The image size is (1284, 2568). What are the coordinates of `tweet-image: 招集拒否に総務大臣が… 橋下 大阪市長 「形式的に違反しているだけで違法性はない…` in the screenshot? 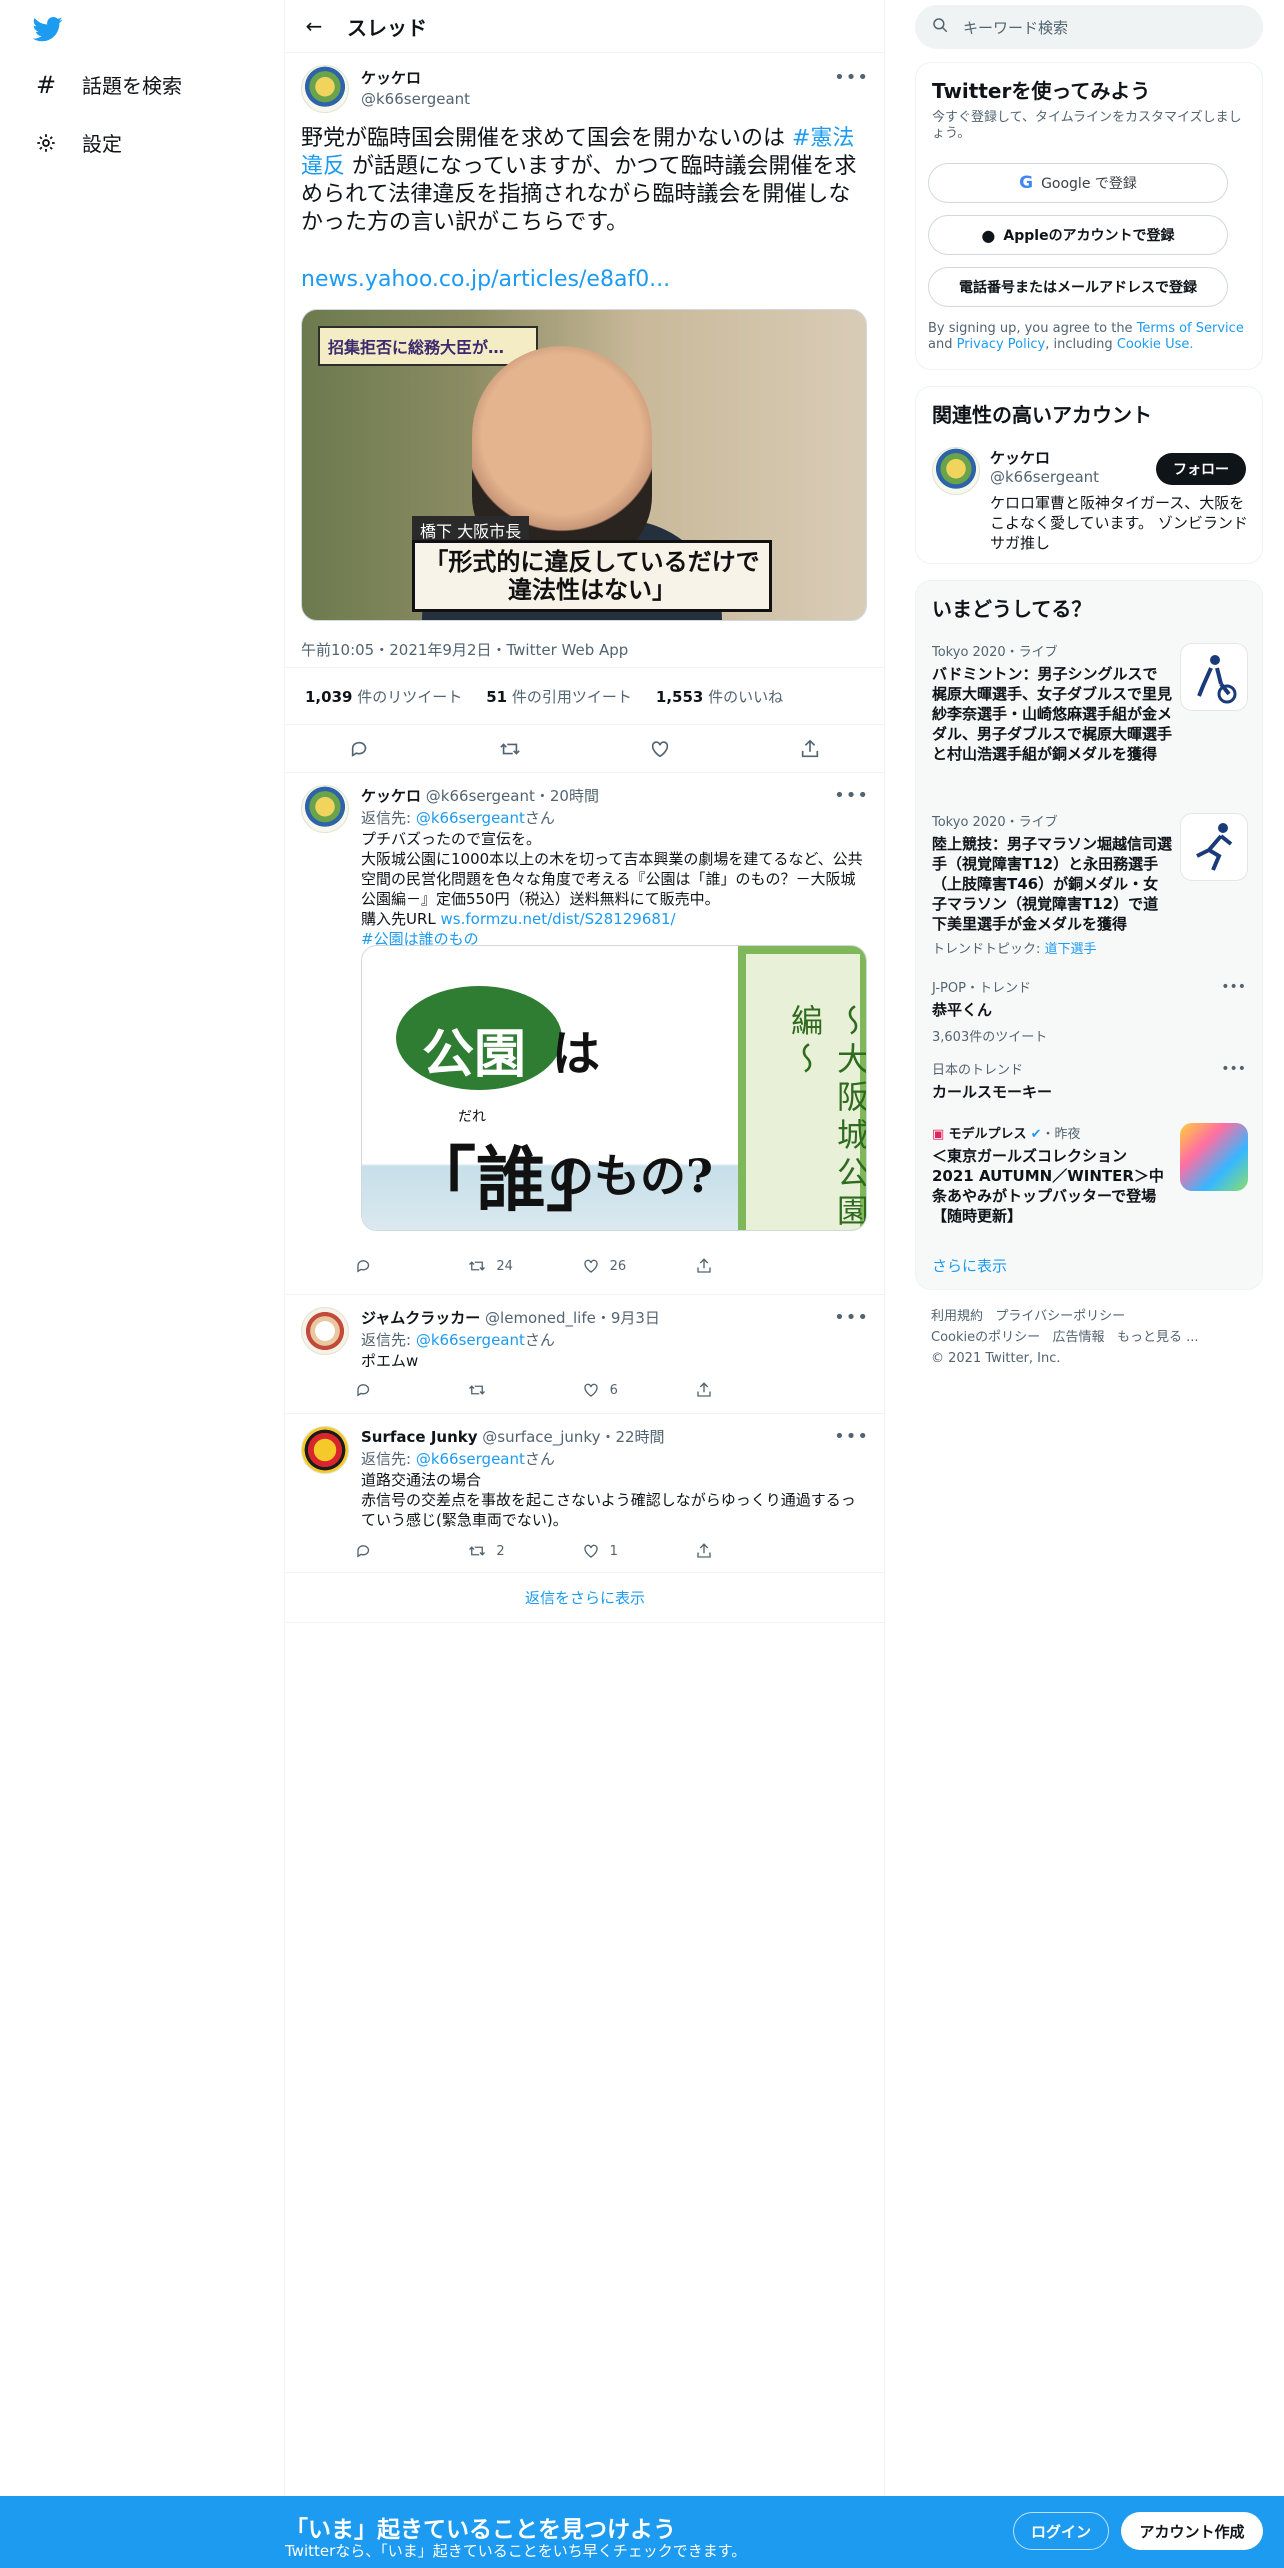 It's located at (584, 465).